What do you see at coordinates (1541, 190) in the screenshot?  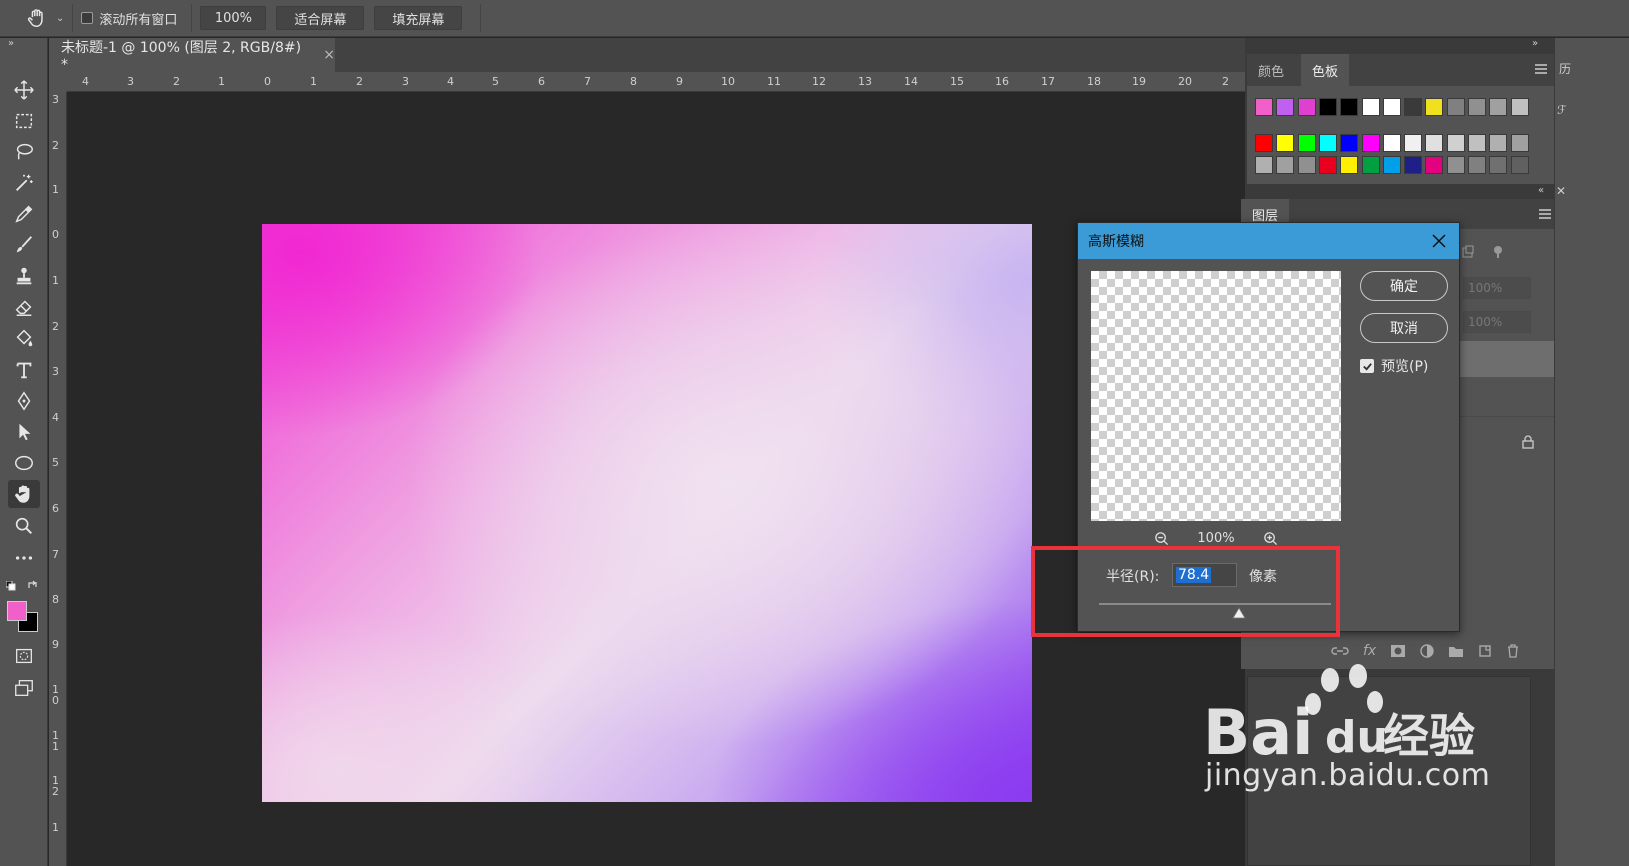 I see `layers-collapse-icon: «` at bounding box center [1541, 190].